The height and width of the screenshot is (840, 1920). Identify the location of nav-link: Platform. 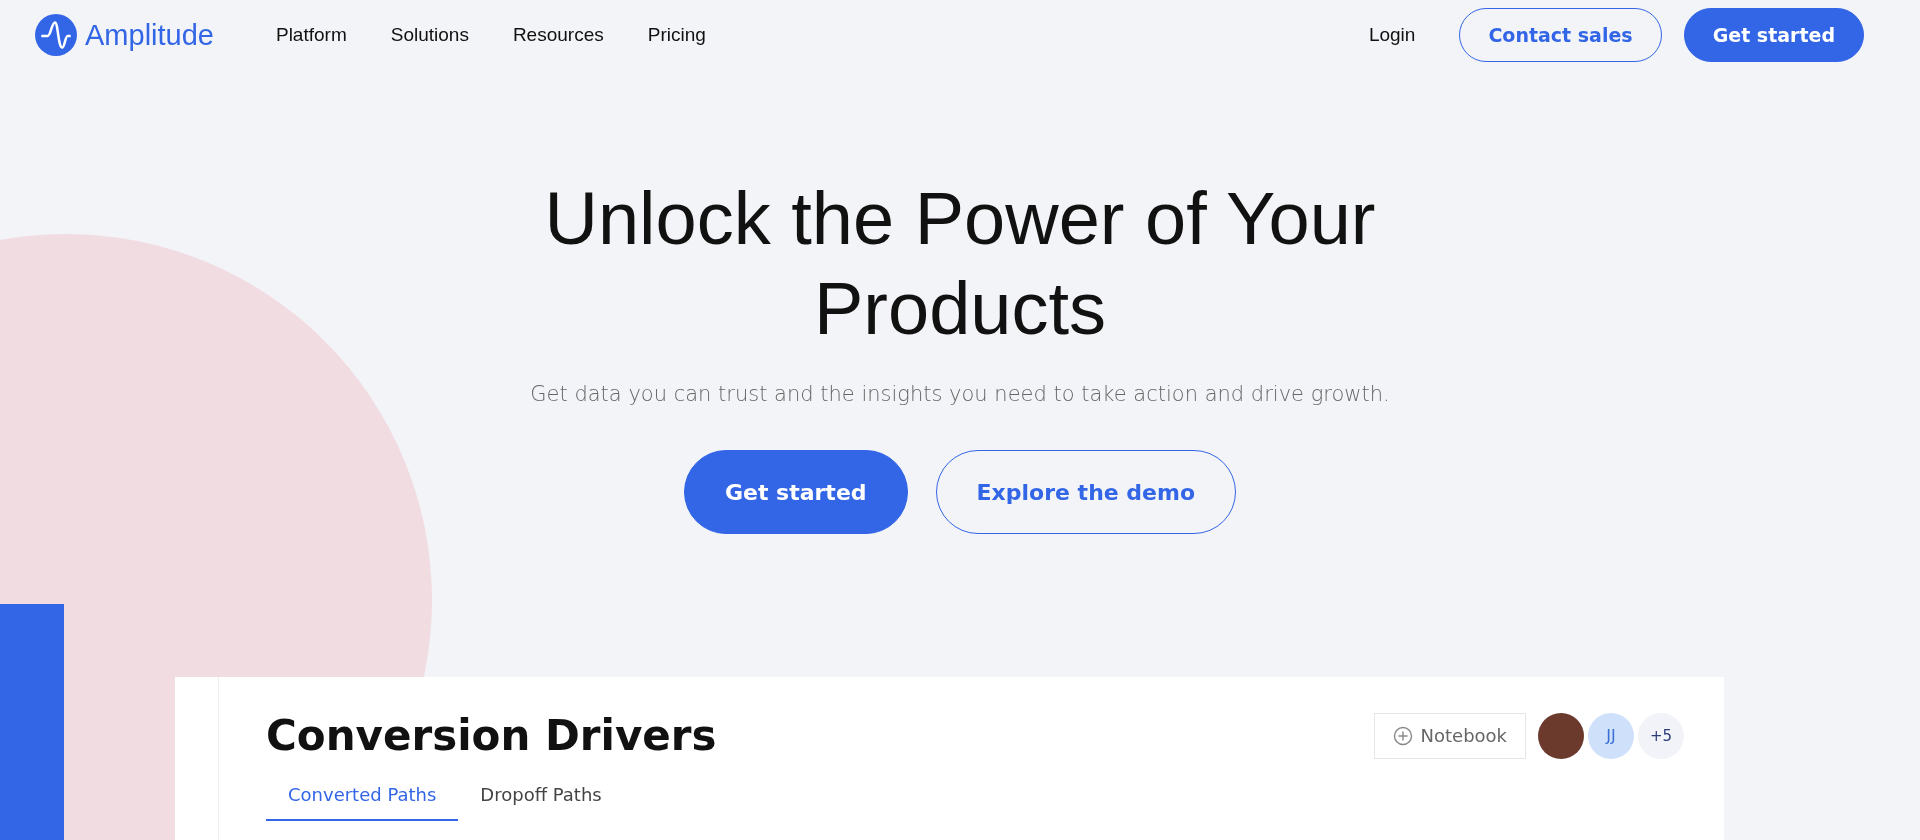
(311, 35).